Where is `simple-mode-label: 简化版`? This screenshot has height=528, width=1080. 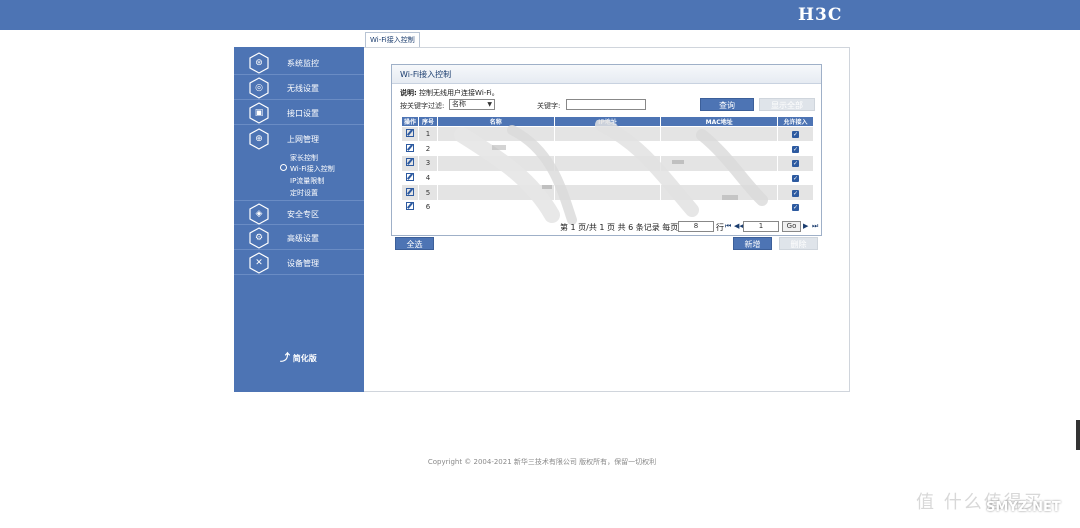
simple-mode-label: 简化版 is located at coordinates (304, 358).